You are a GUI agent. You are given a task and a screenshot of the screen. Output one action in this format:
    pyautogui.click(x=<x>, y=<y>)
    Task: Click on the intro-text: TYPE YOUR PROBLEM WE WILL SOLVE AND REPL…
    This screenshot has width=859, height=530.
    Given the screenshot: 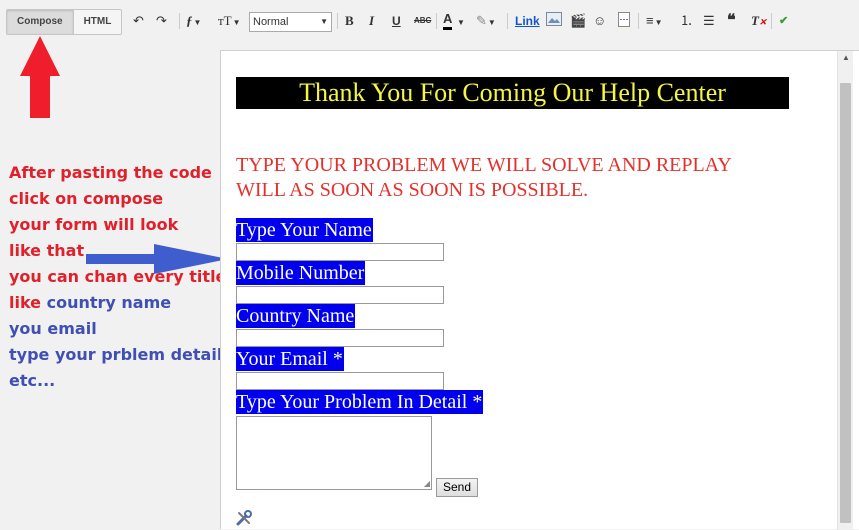 What is the action you would take?
    pyautogui.click(x=516, y=178)
    